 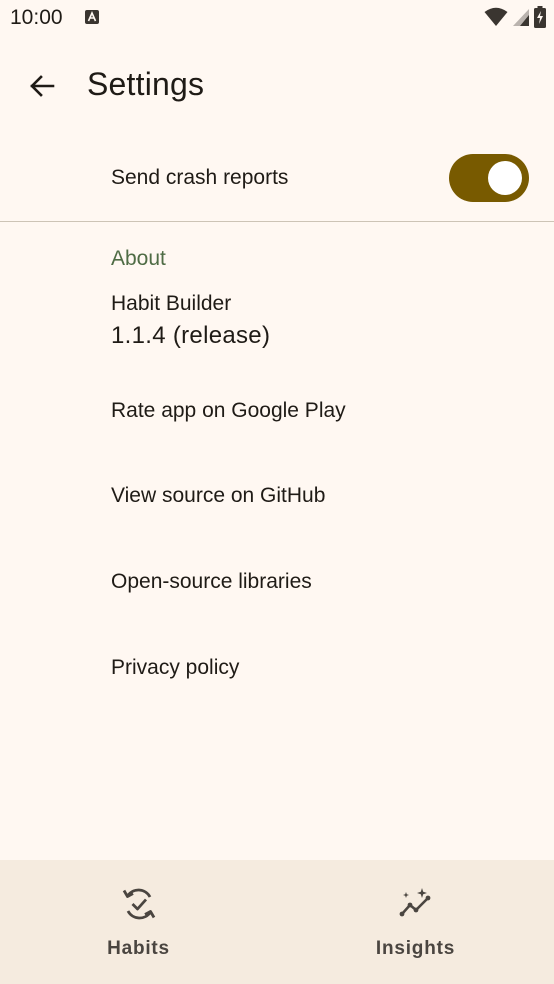 I want to click on privacy-policy-label: Privacy policy, so click(x=175, y=667).